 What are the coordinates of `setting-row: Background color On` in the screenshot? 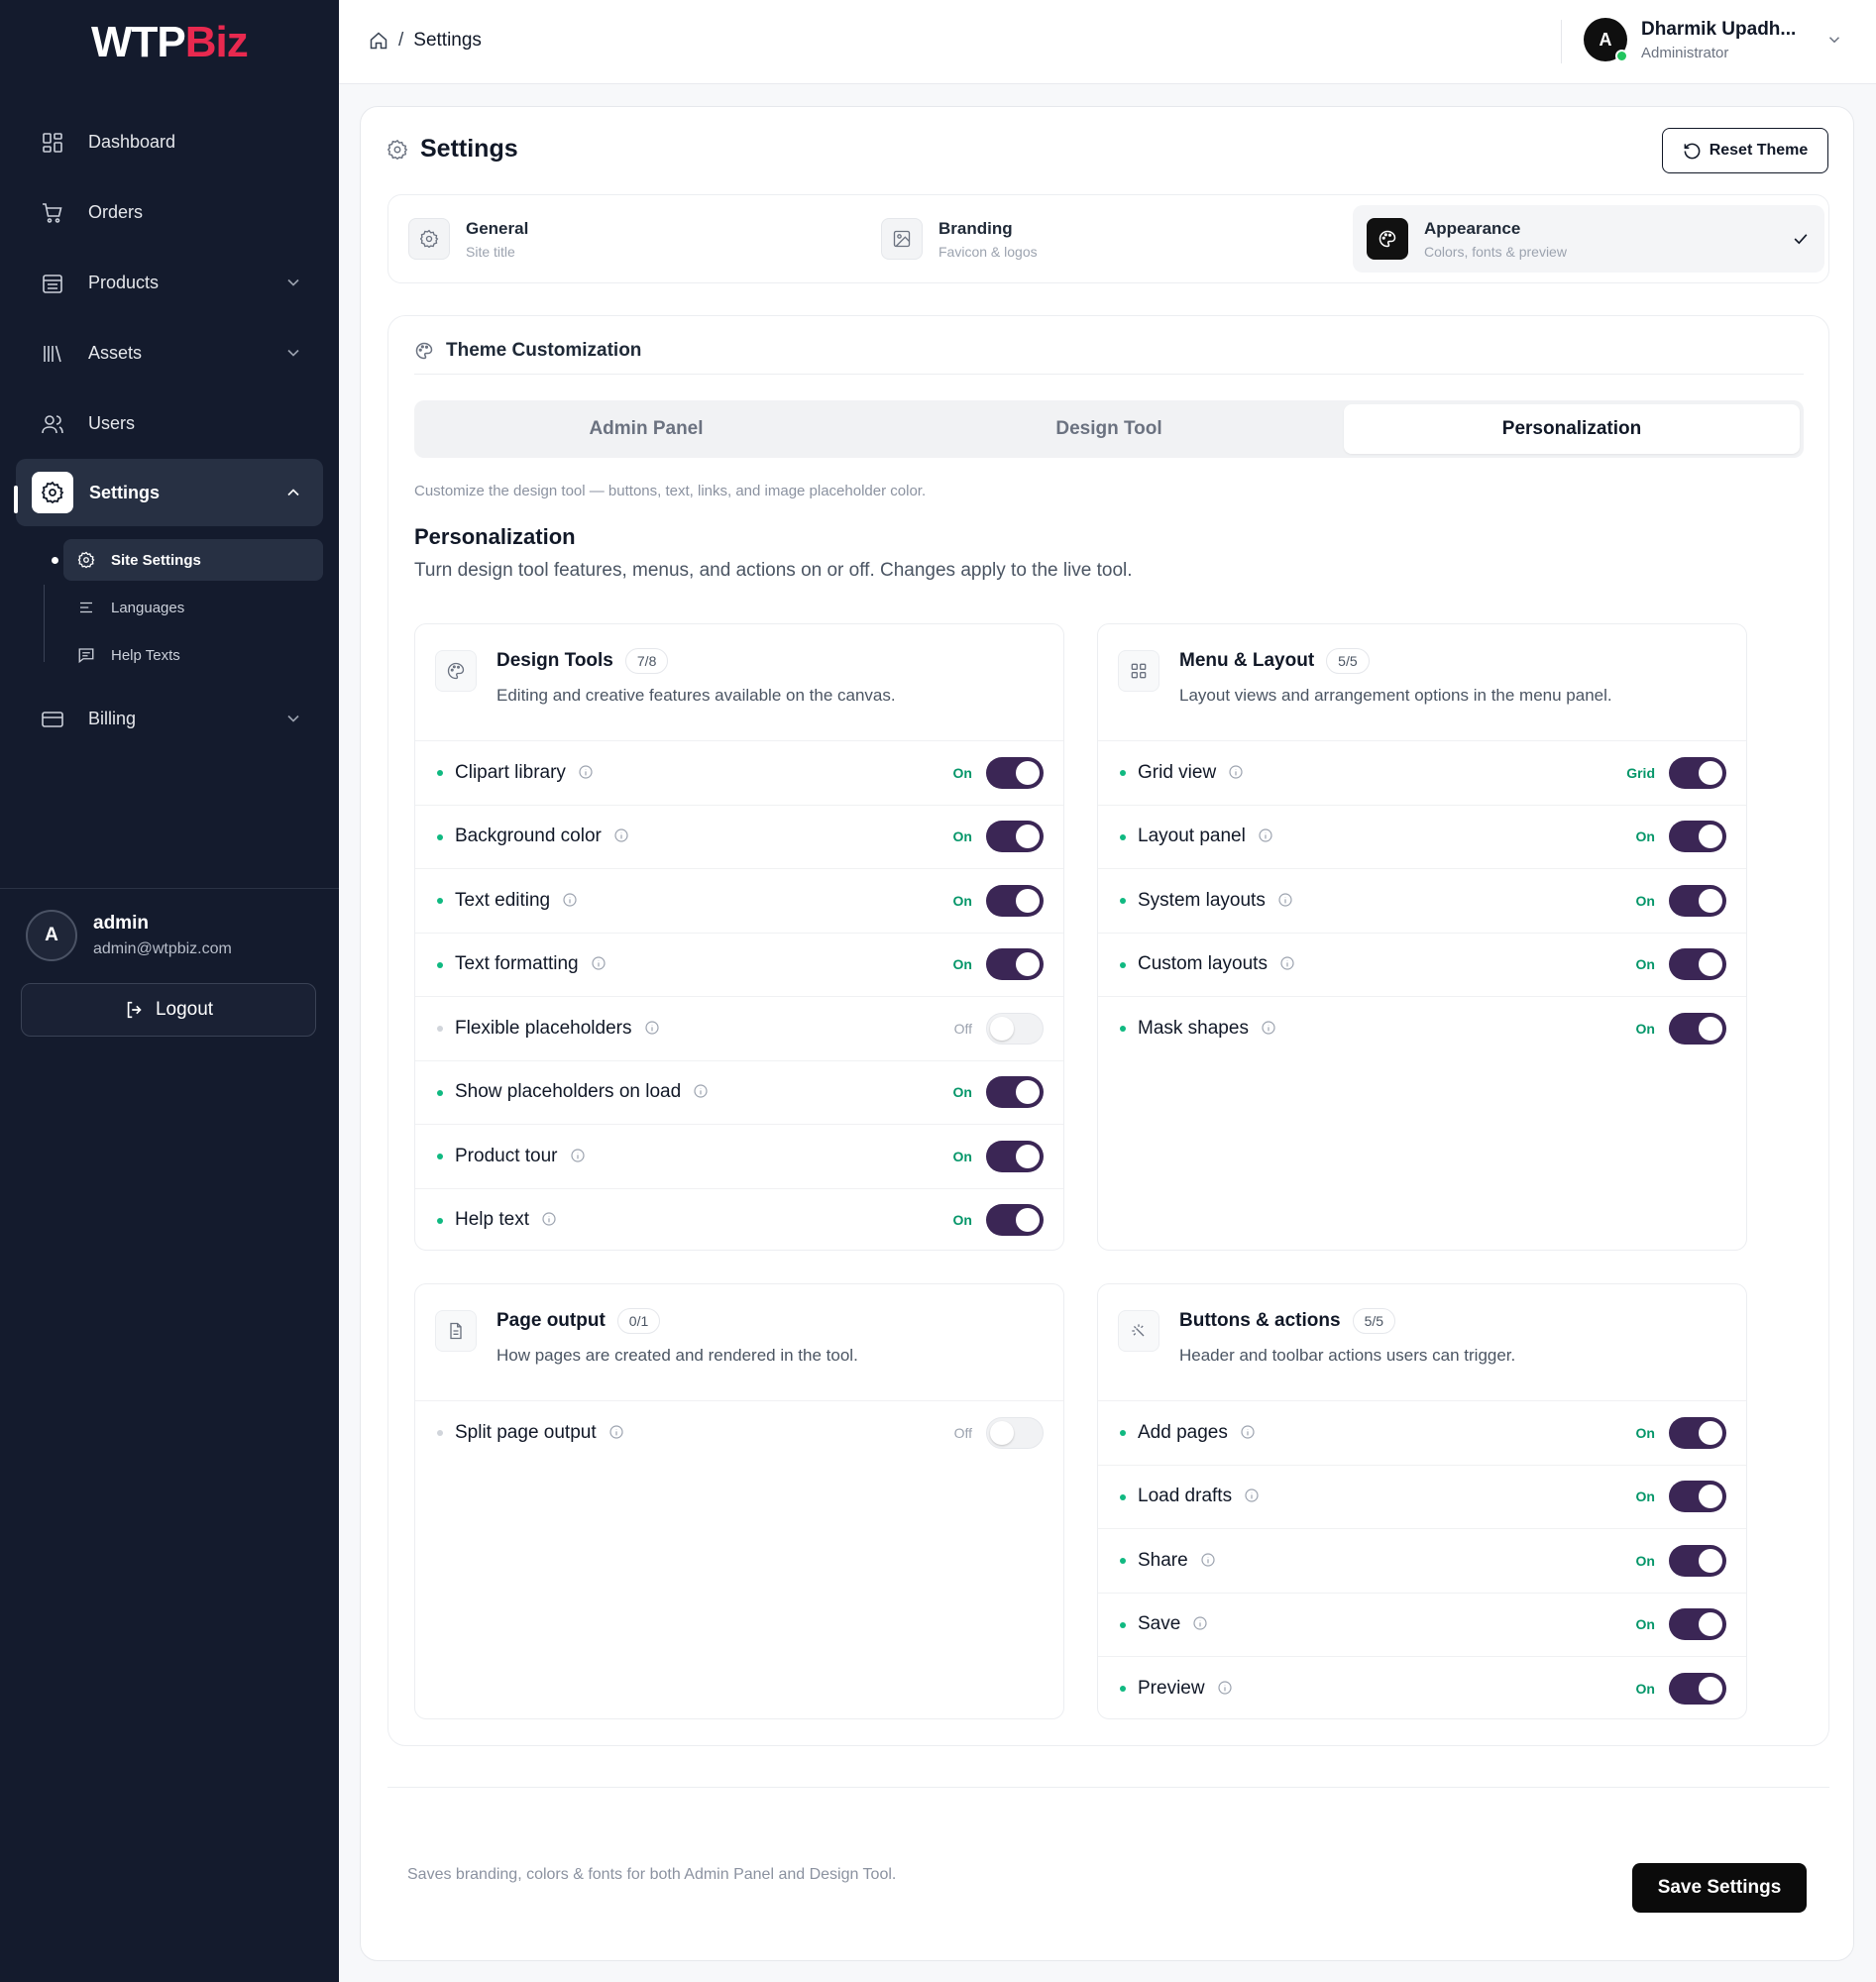 It's located at (739, 836).